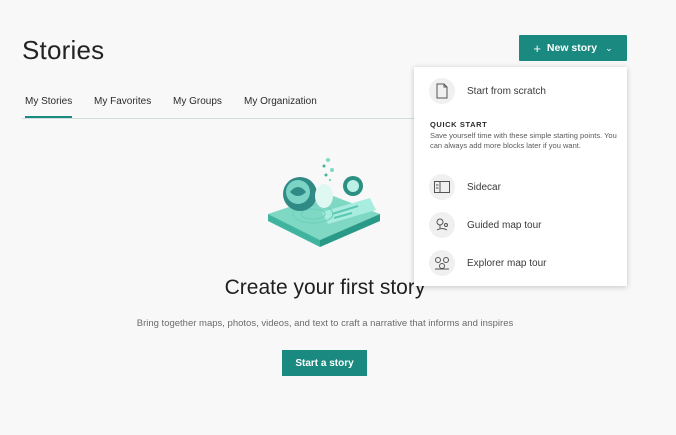  Describe the element at coordinates (506, 91) in the screenshot. I see `start-from-scratch-label: Start from scratch` at that location.